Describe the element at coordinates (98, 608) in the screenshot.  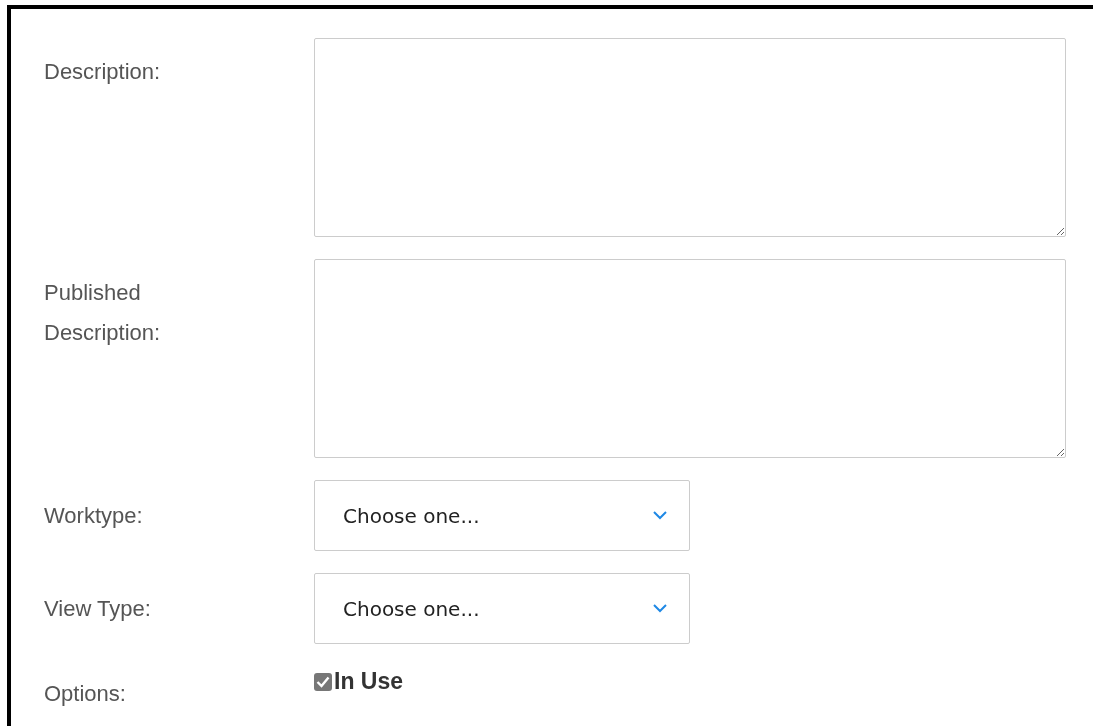
I see `field-label: View Type:` at that location.